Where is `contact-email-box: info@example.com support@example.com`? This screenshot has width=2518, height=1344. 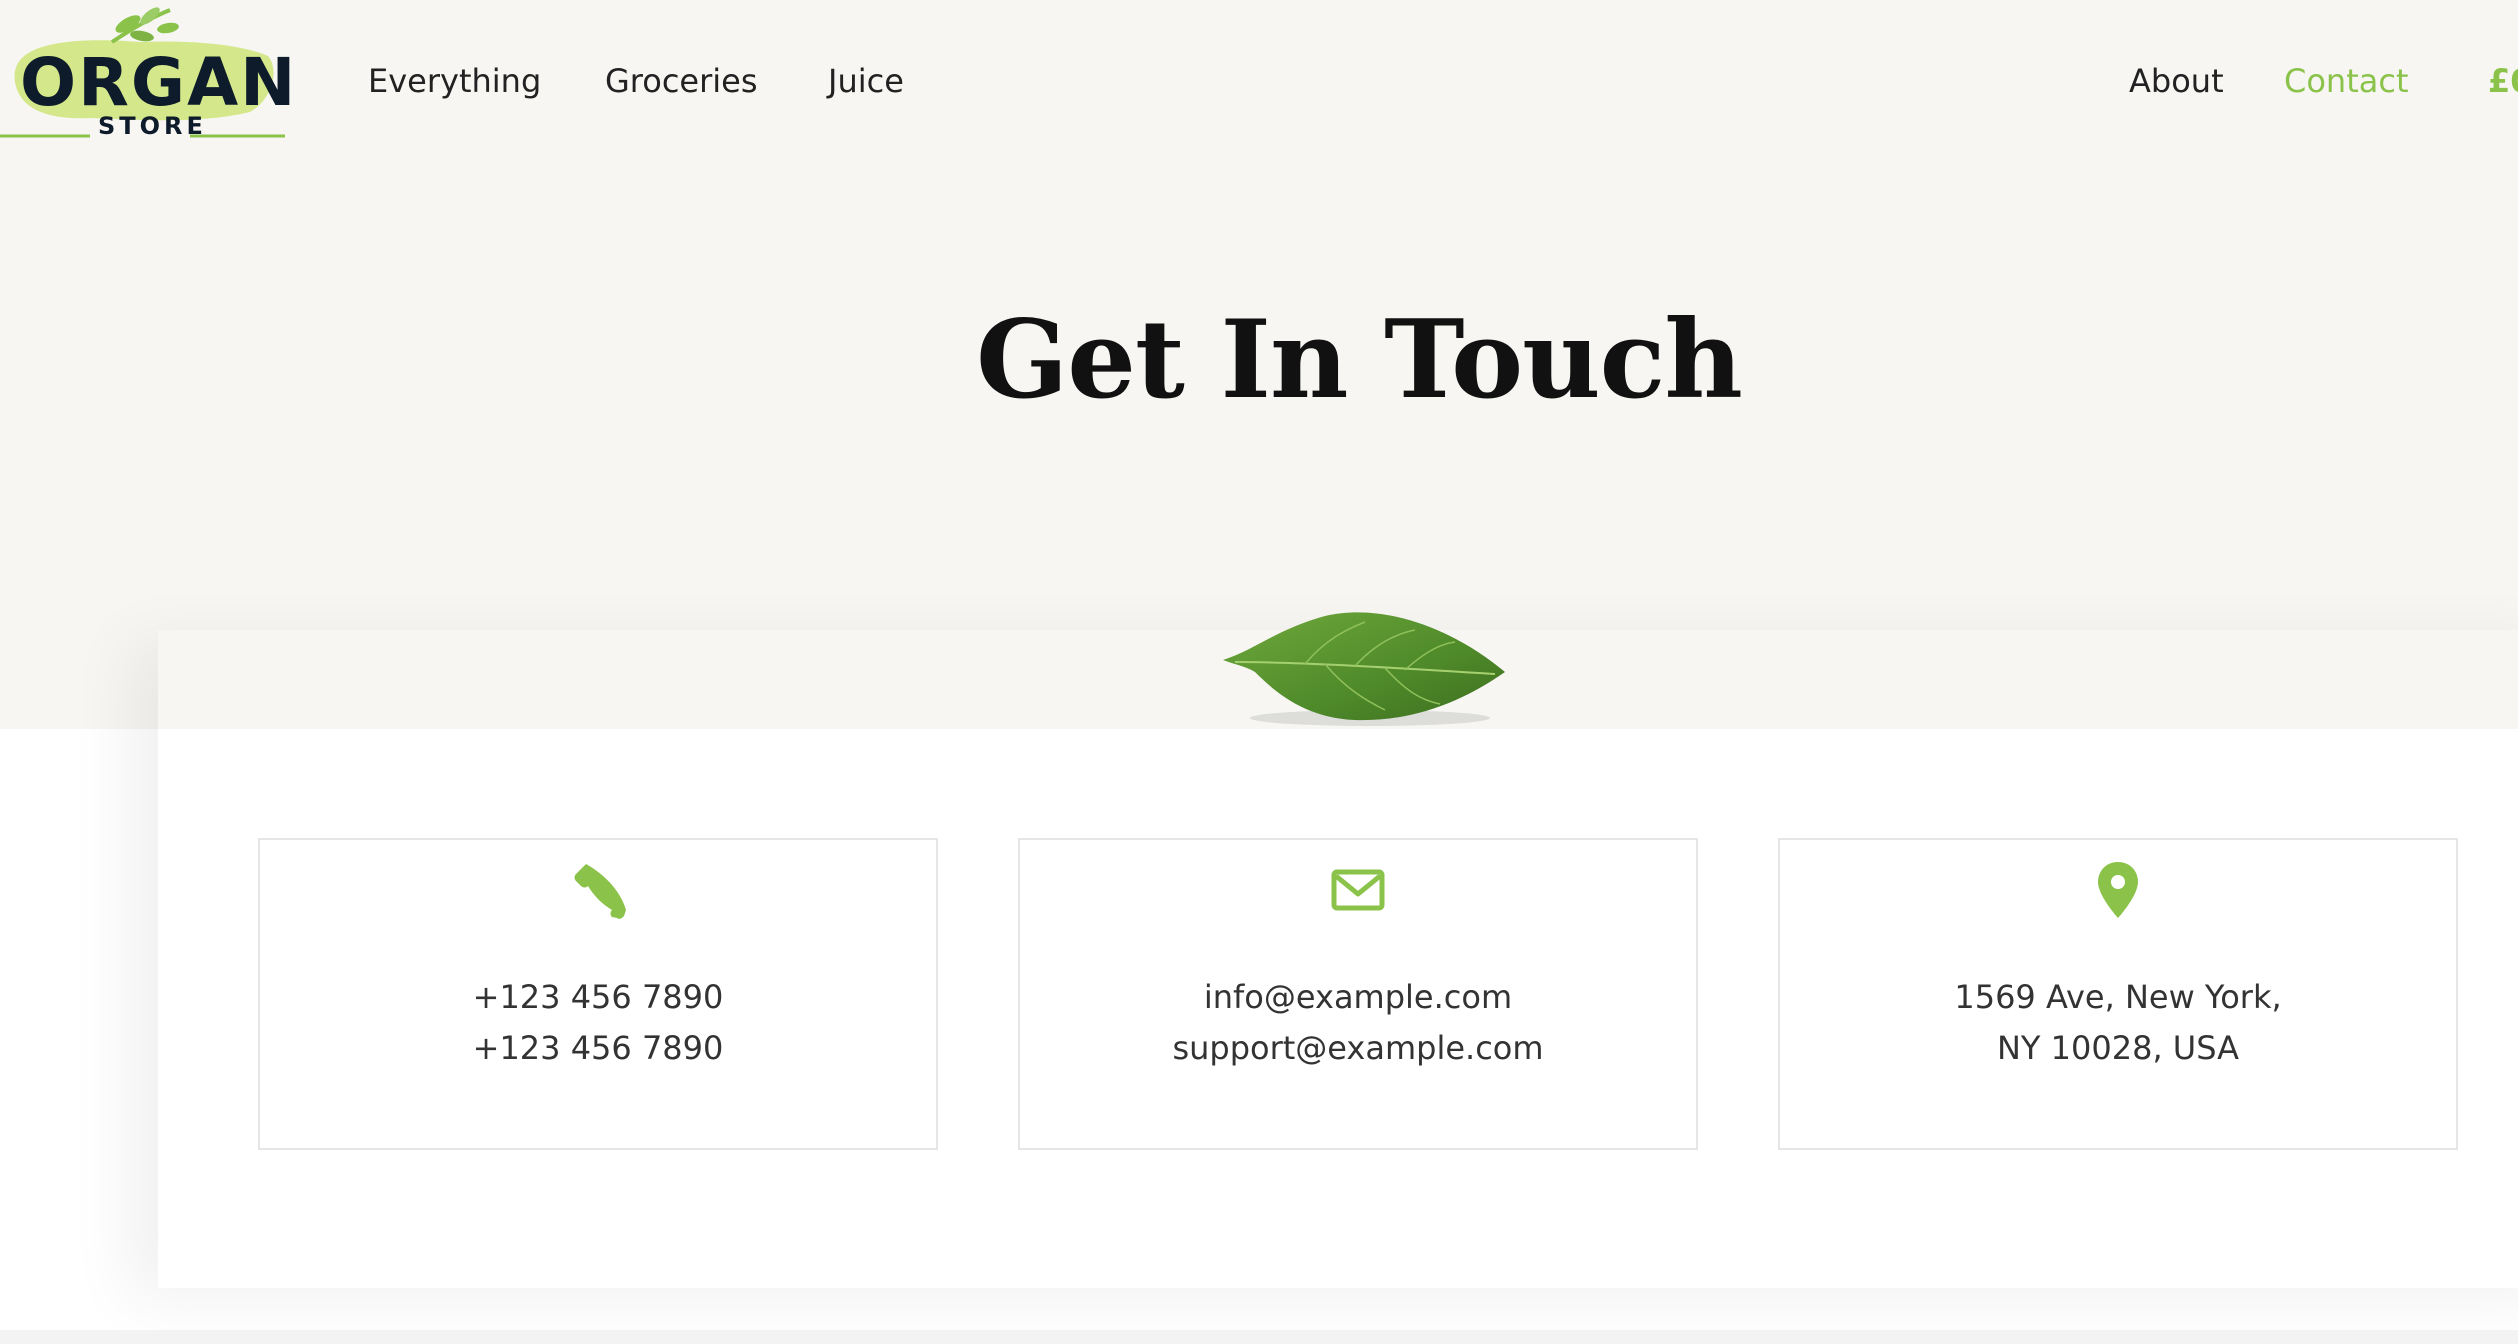
contact-email-box: info@example.com support@example.com is located at coordinates (1358, 994).